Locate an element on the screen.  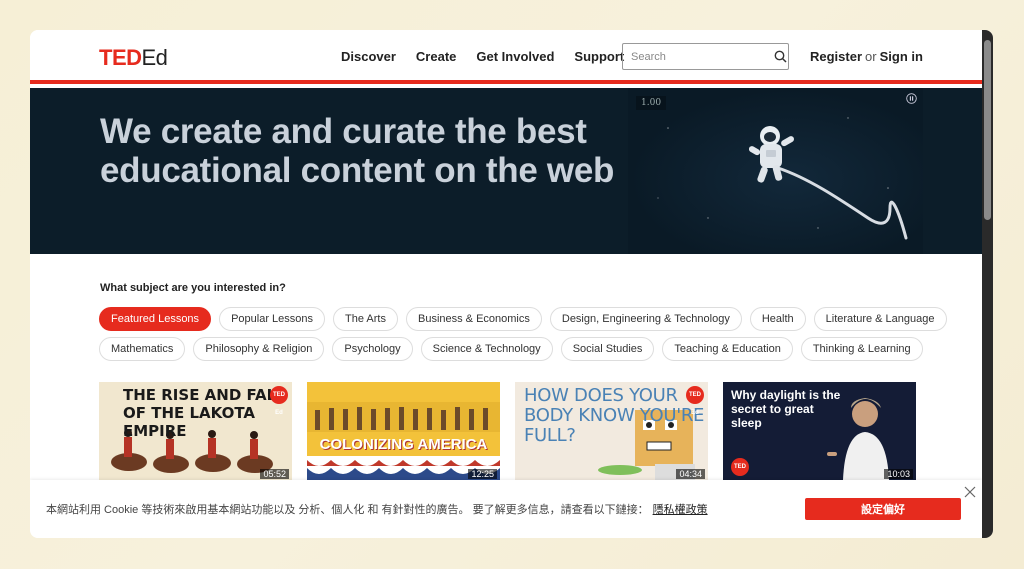
card-title: The Rise and Fall of the Lakota Empire is located at coordinates (204, 413).